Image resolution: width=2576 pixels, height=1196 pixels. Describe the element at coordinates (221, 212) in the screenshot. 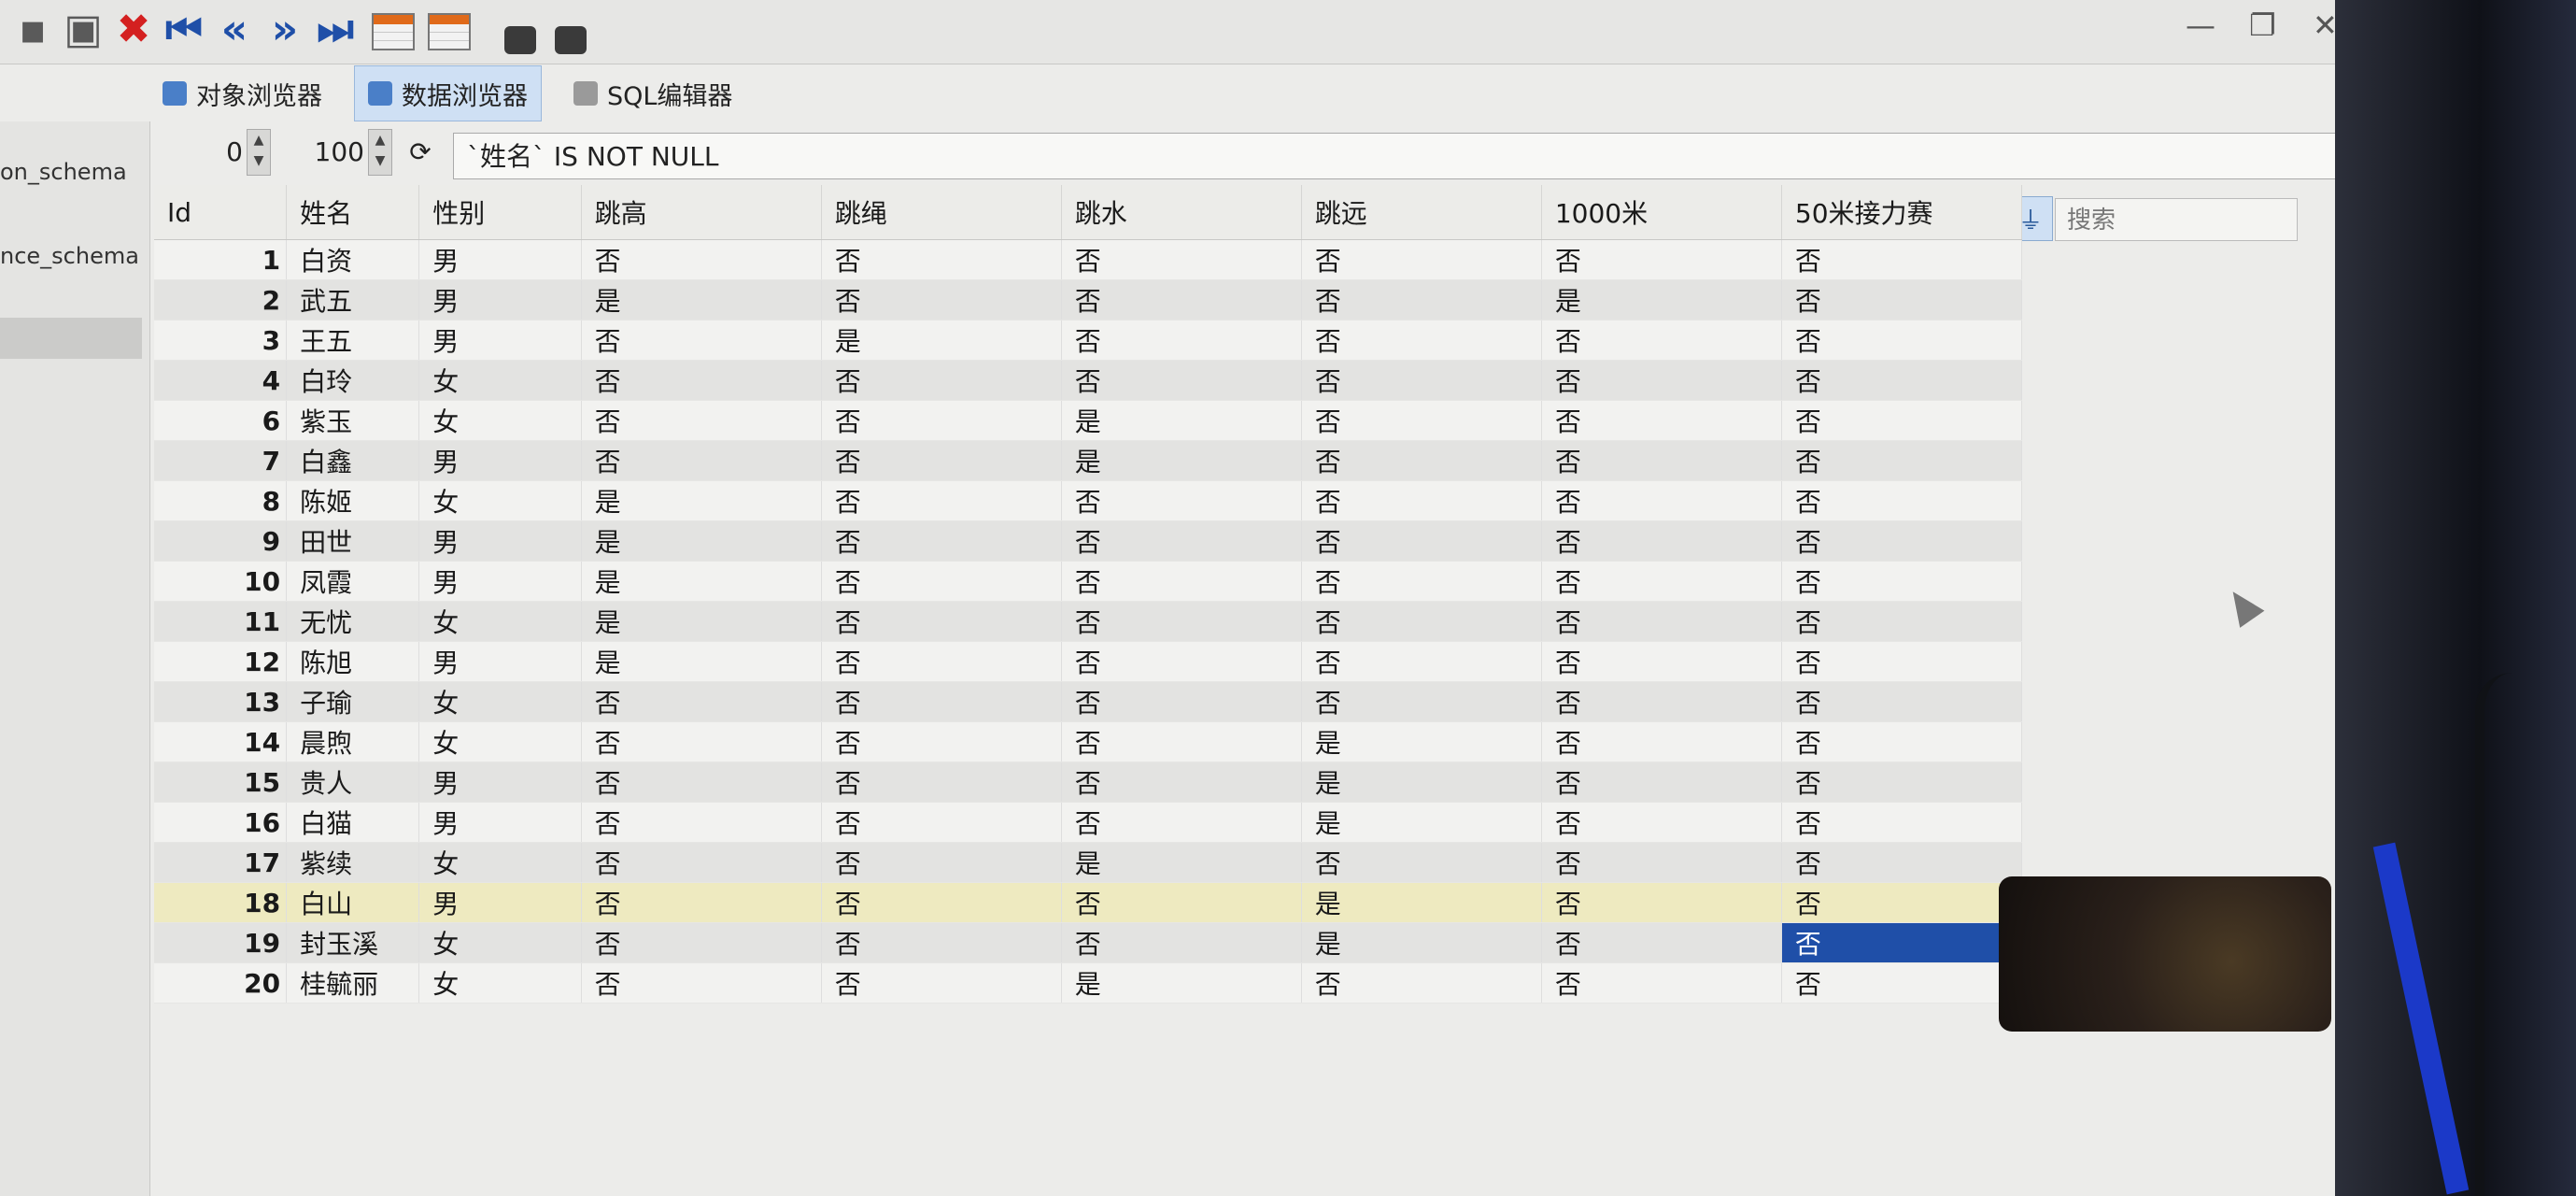

I see `column-header: Id` at that location.